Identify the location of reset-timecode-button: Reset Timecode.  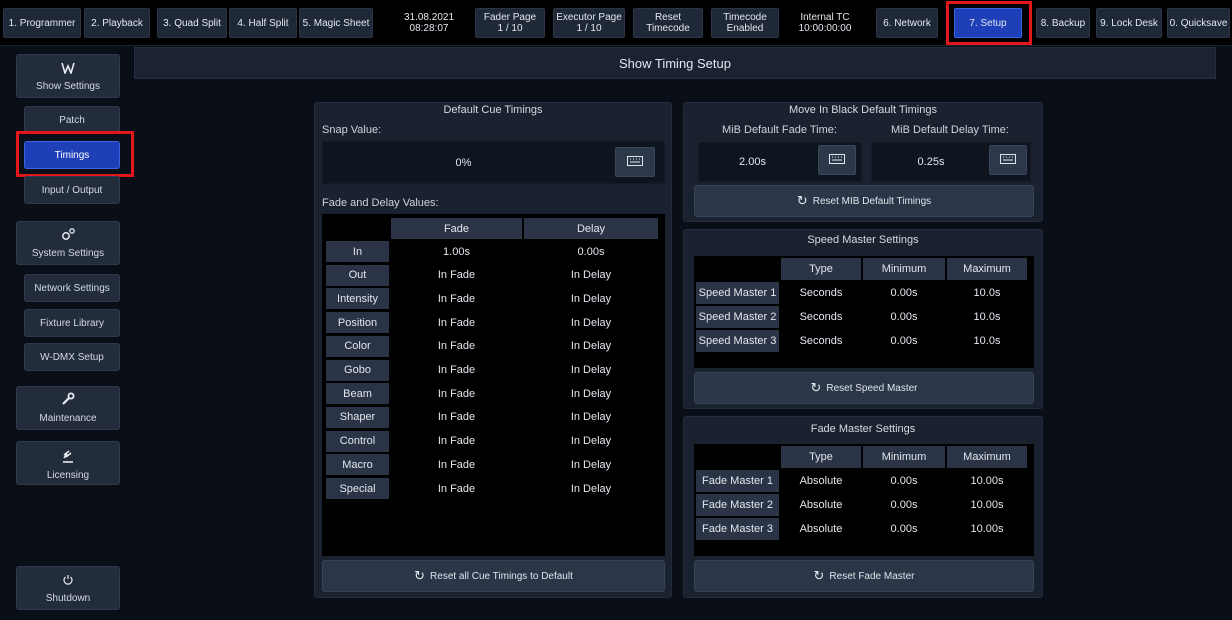
(668, 23).